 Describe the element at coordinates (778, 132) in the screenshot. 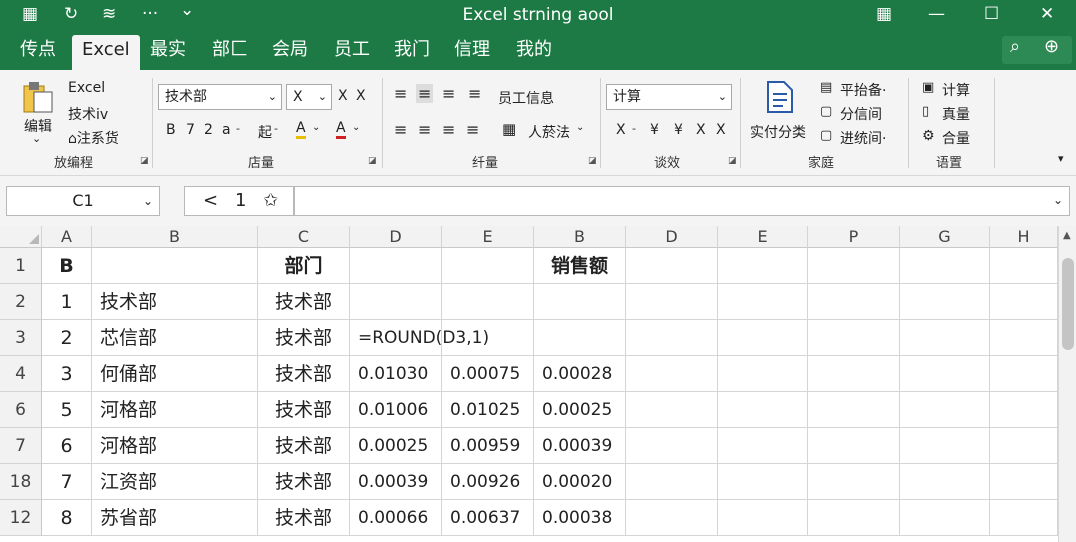

I see `styles-button: 实付分类` at that location.